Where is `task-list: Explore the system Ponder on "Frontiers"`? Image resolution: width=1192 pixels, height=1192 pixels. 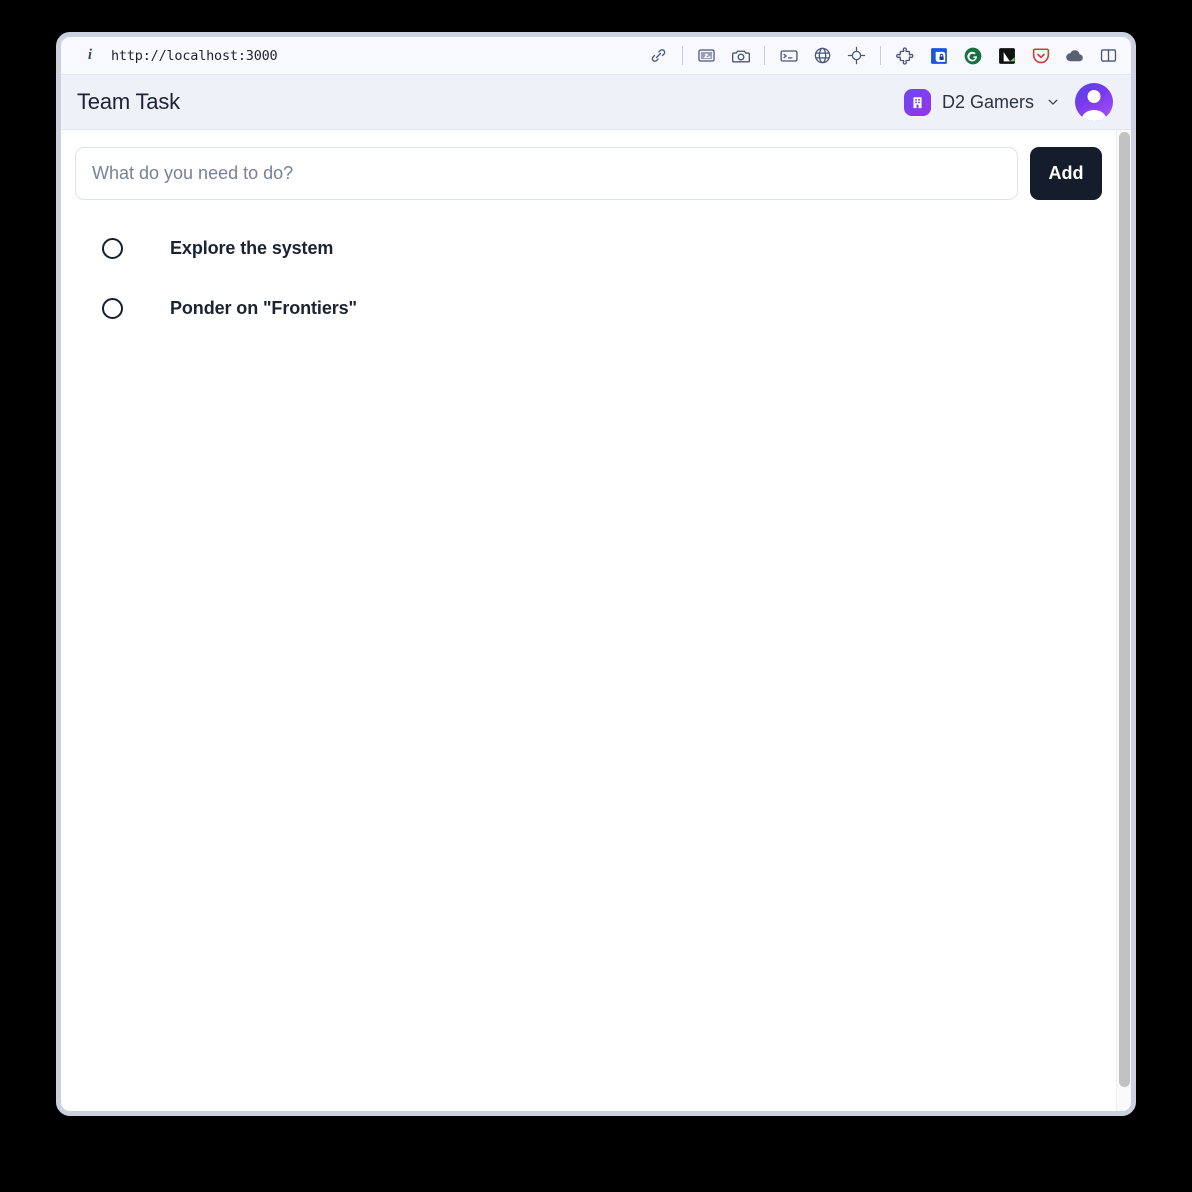
task-list: Explore the system Ponder on "Frontiers" is located at coordinates (588, 278).